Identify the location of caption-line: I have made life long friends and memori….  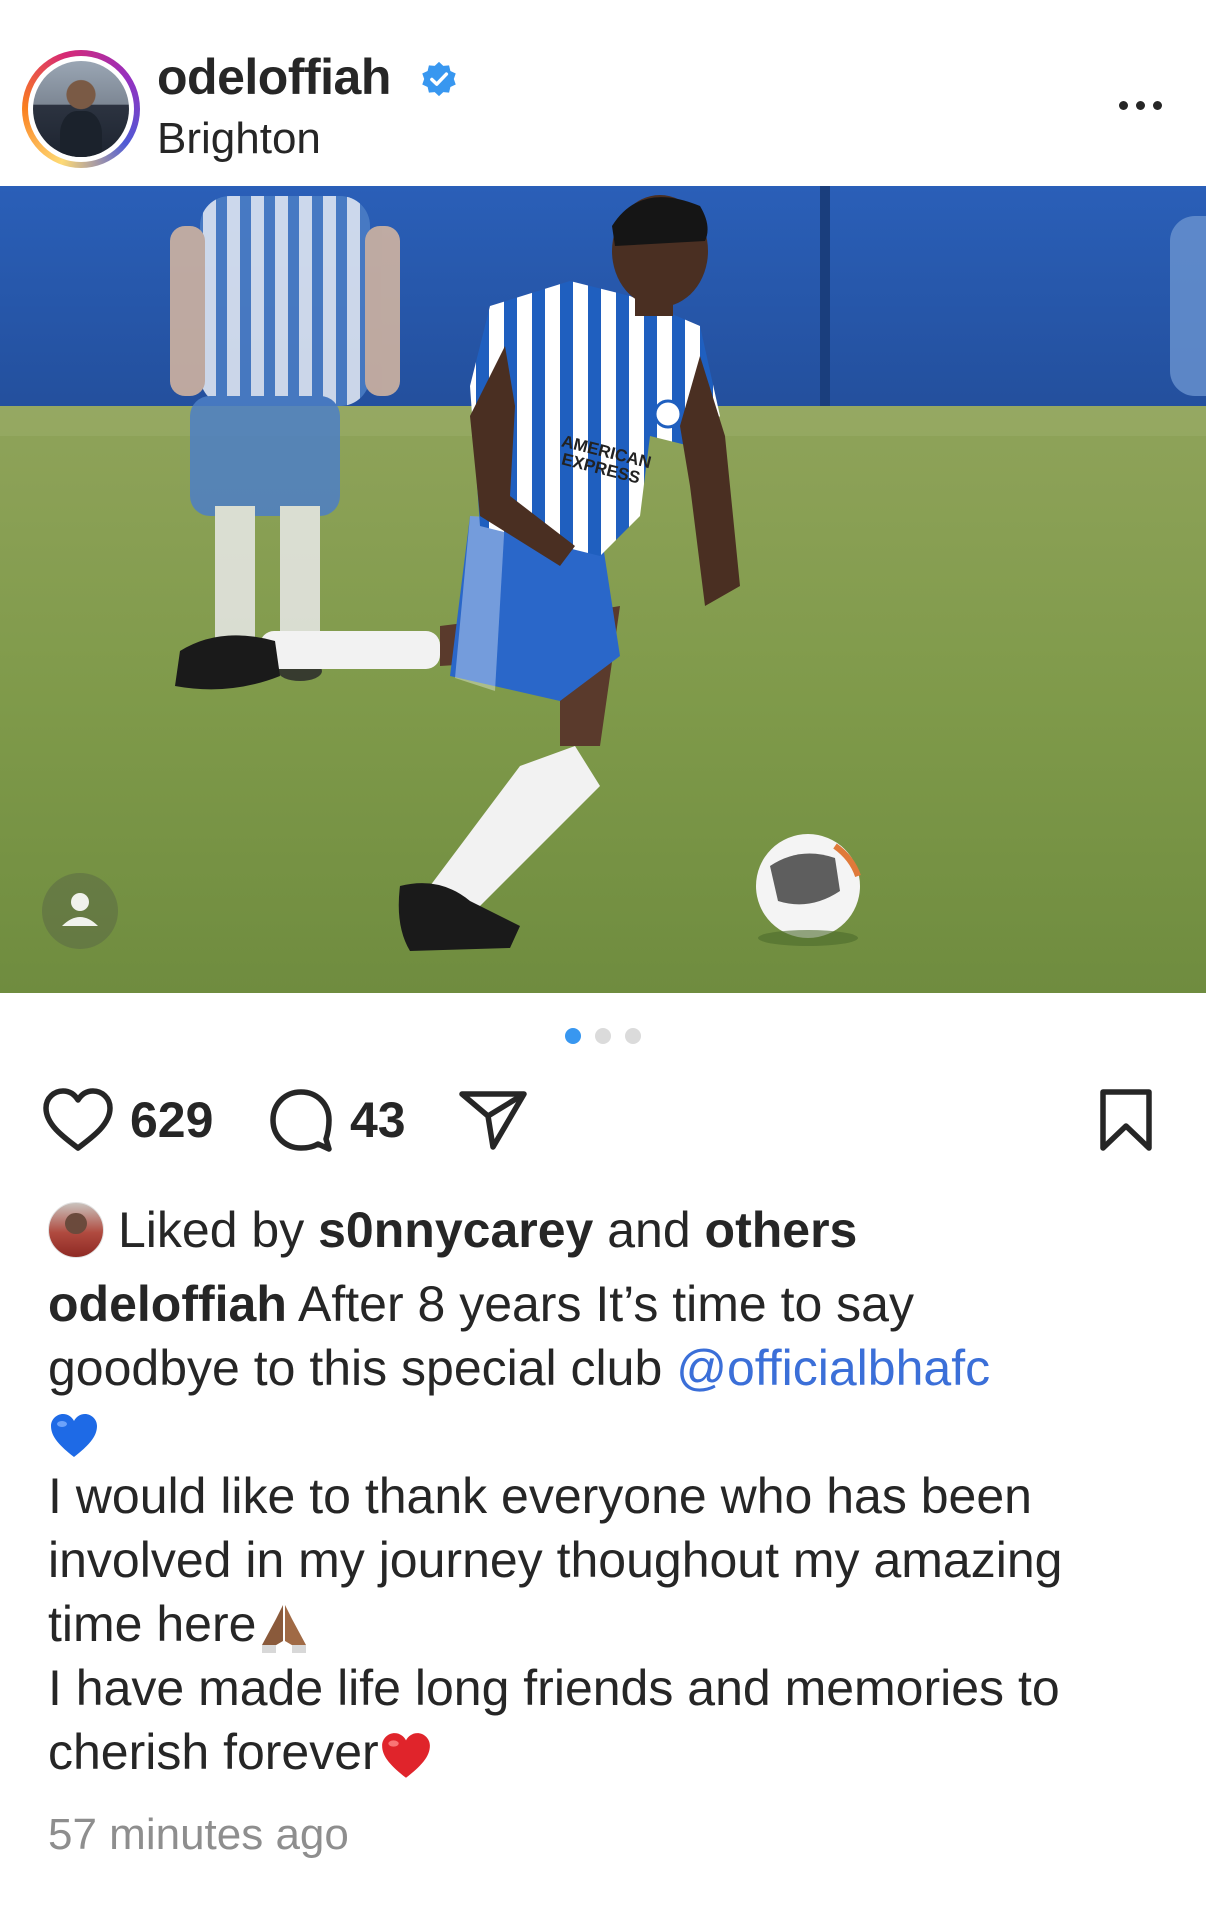
(554, 1688).